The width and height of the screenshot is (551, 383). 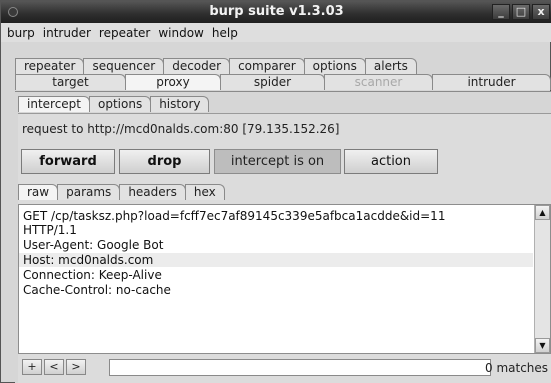 I want to click on menu-burp: burp, so click(x=22, y=33).